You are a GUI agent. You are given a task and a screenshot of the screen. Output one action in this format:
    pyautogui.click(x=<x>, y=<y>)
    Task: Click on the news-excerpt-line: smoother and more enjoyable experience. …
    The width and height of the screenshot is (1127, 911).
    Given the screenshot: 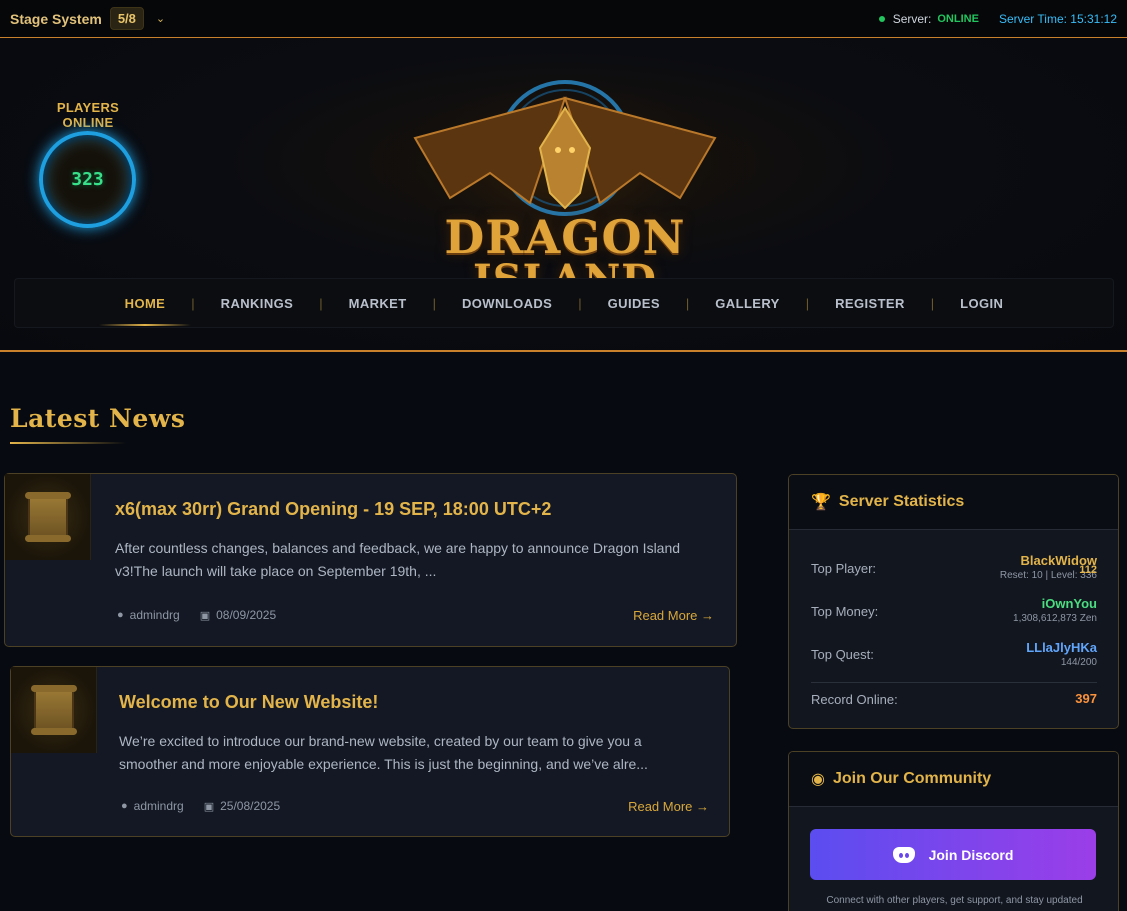 What is the action you would take?
    pyautogui.click(x=383, y=764)
    